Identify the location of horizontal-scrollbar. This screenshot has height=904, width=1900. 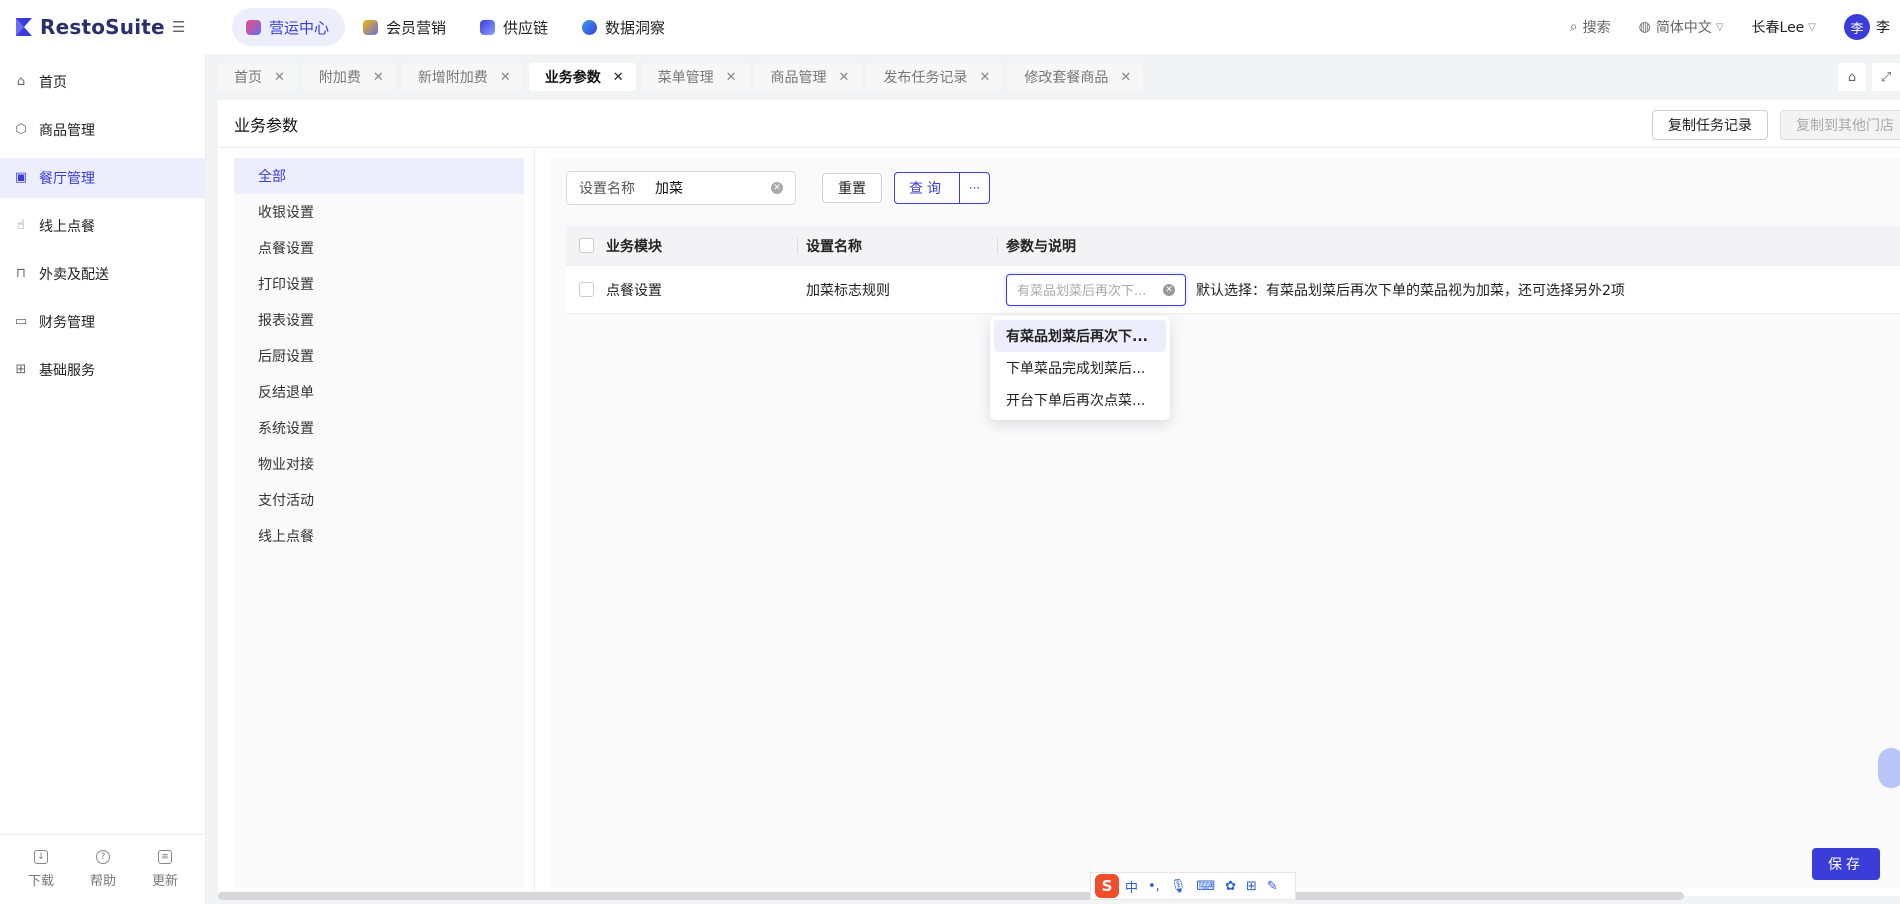
(951, 896).